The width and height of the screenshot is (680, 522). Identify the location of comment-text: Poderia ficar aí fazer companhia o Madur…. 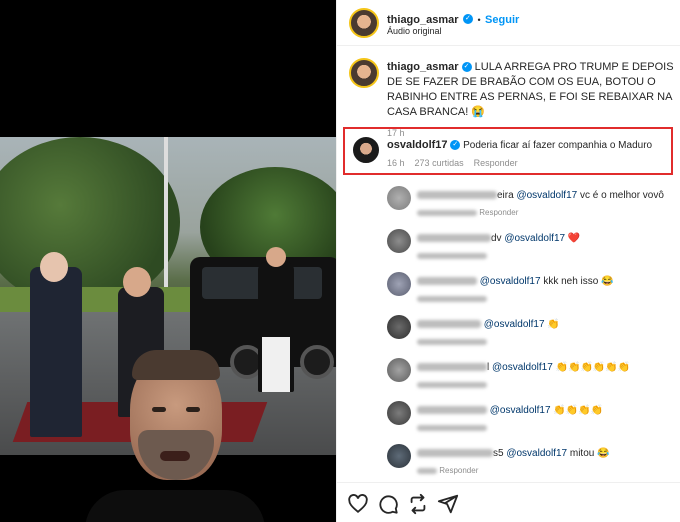
(558, 145).